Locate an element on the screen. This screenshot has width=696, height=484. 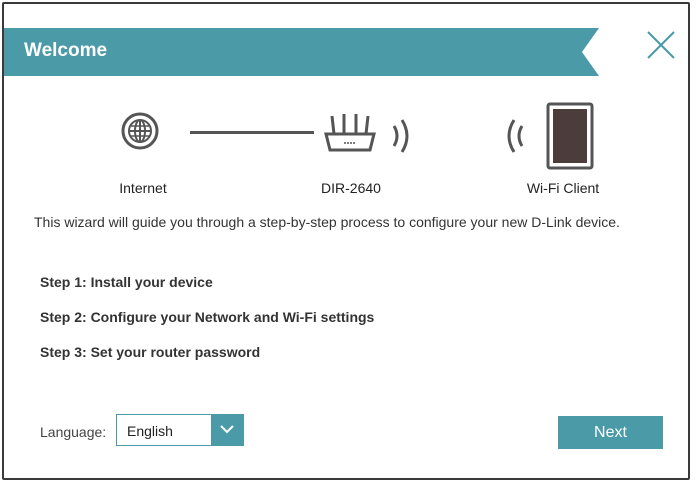
language-label: Language: is located at coordinates (73, 432).